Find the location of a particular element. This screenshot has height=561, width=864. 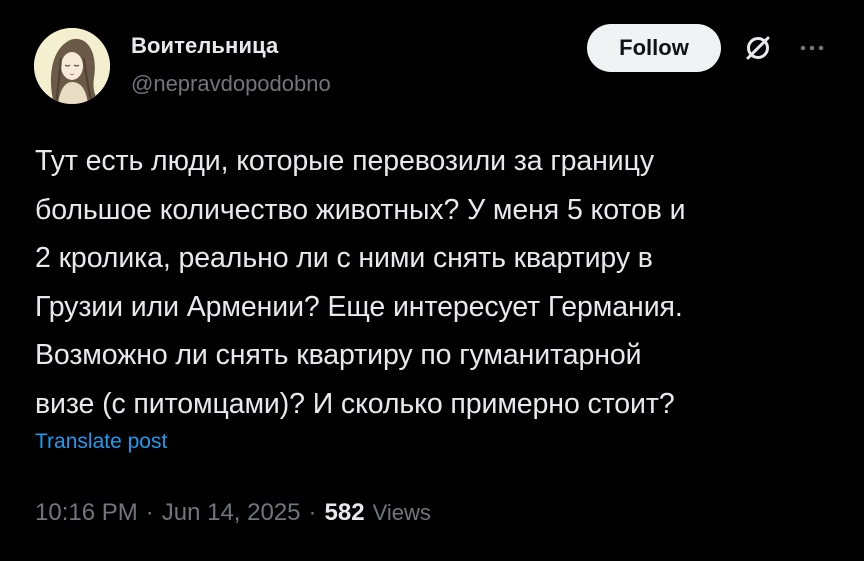

translate-post-link: Translate post is located at coordinates (101, 442).